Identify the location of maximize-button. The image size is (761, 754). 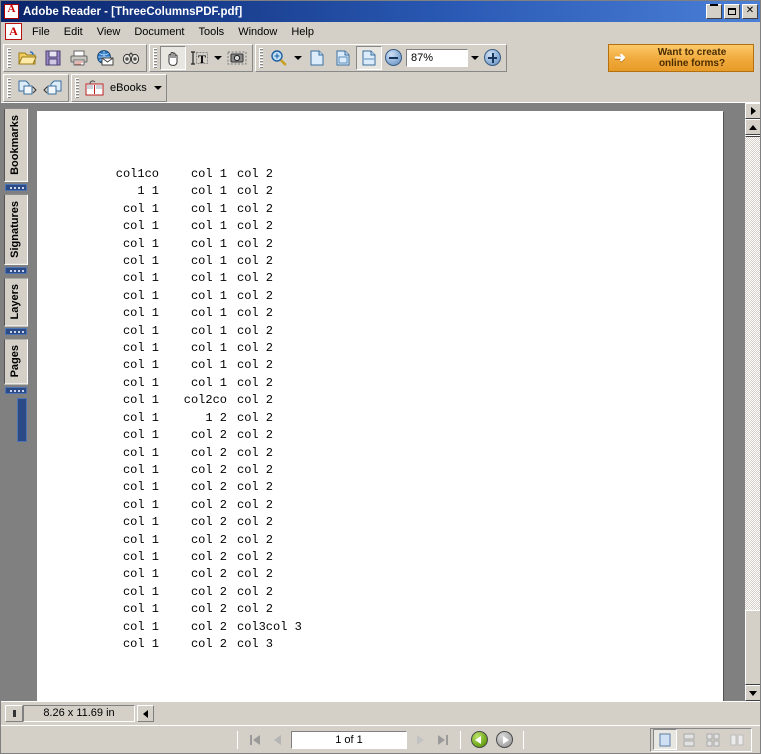
(732, 11).